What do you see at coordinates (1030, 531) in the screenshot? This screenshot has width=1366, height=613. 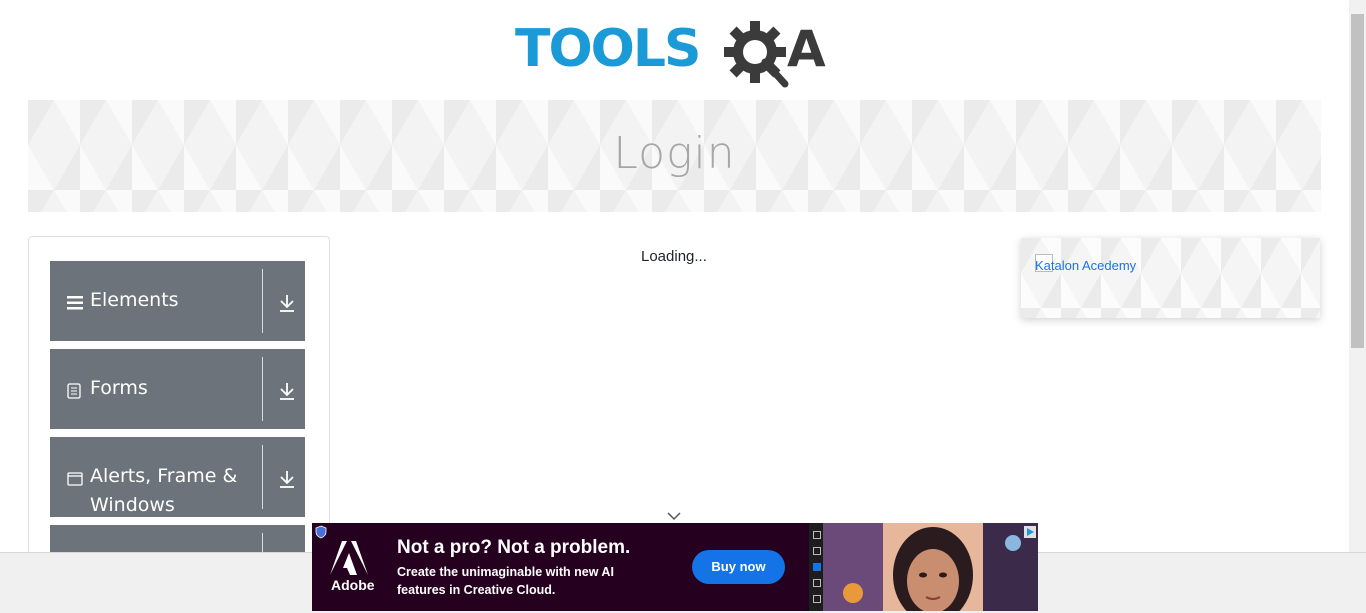 I see `adchoices-icon` at bounding box center [1030, 531].